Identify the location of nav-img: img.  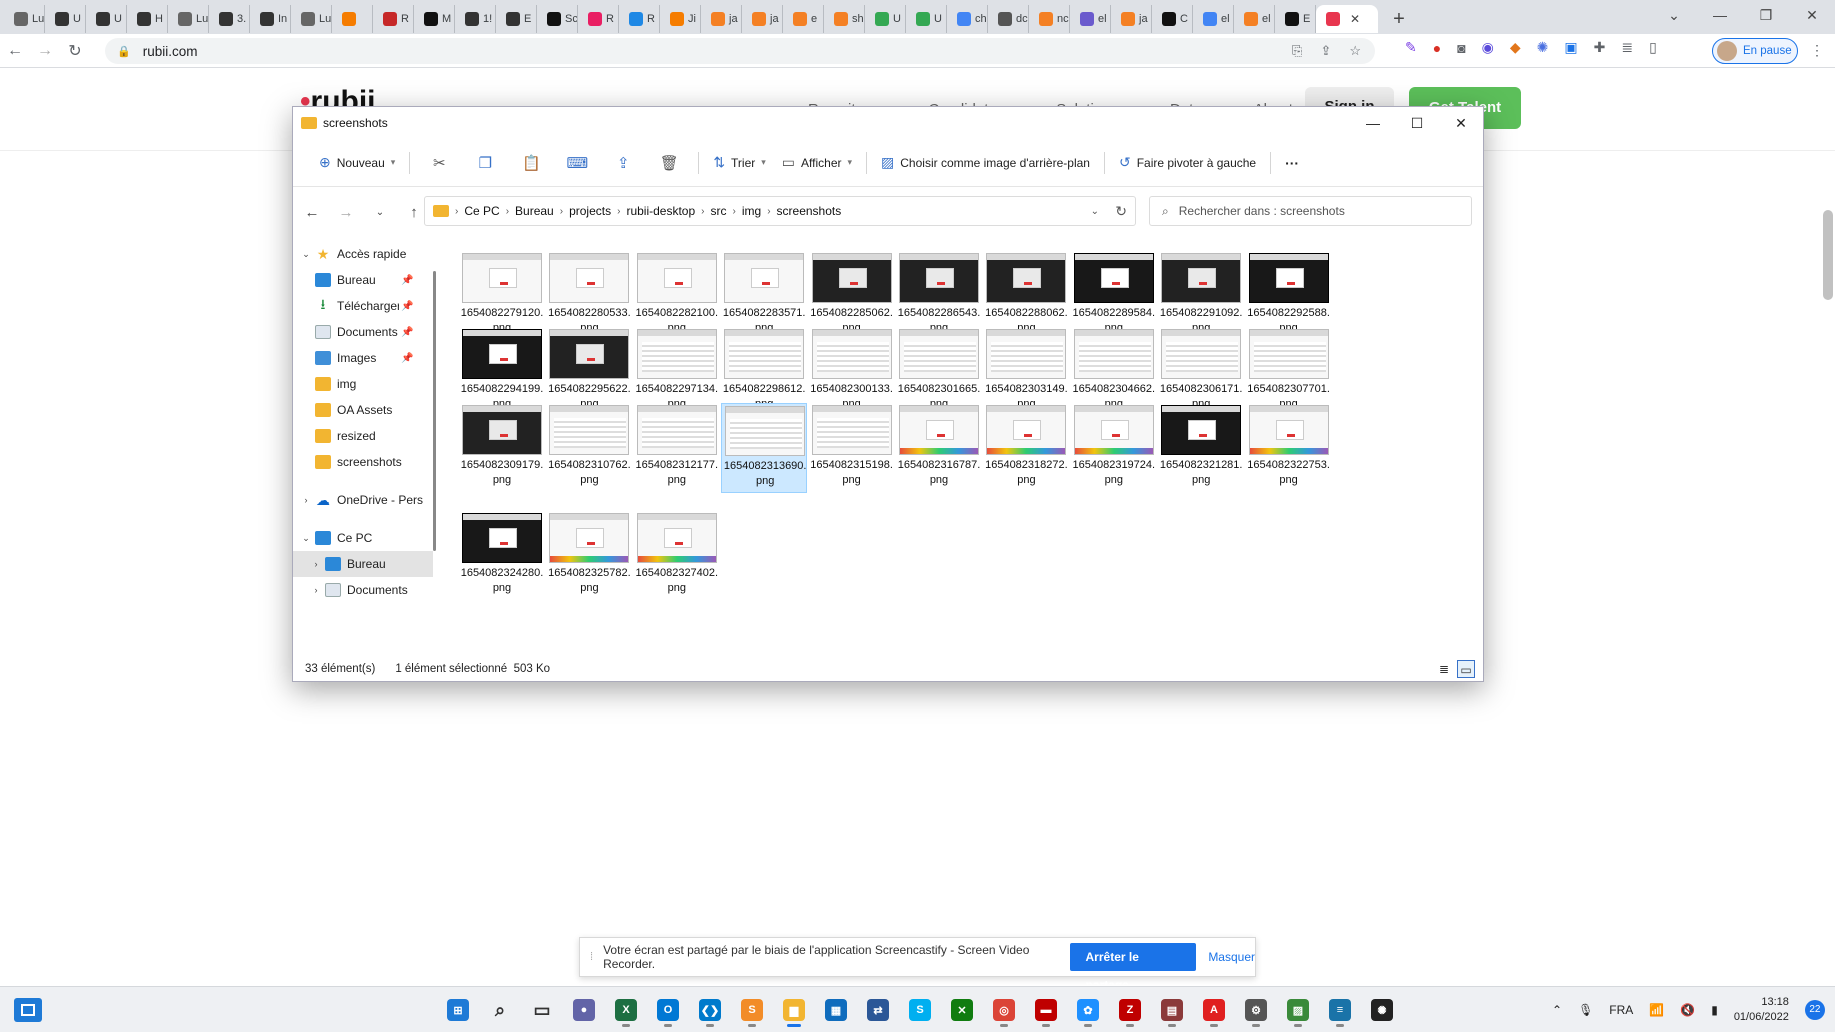
(363, 384).